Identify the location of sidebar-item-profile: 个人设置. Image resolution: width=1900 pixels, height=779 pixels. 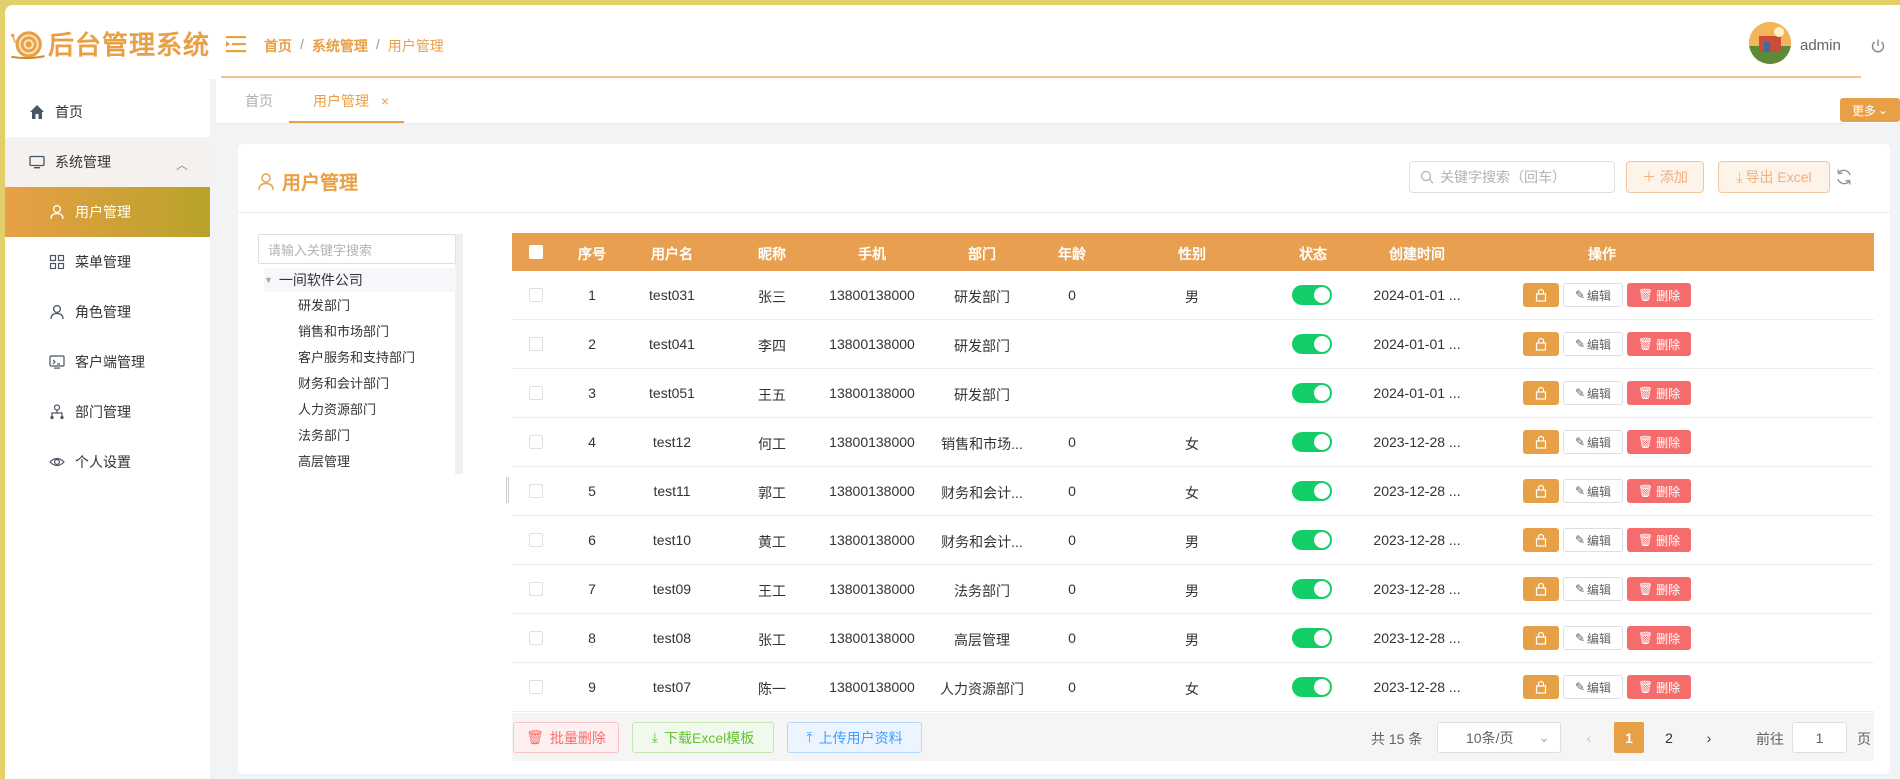
(107, 462).